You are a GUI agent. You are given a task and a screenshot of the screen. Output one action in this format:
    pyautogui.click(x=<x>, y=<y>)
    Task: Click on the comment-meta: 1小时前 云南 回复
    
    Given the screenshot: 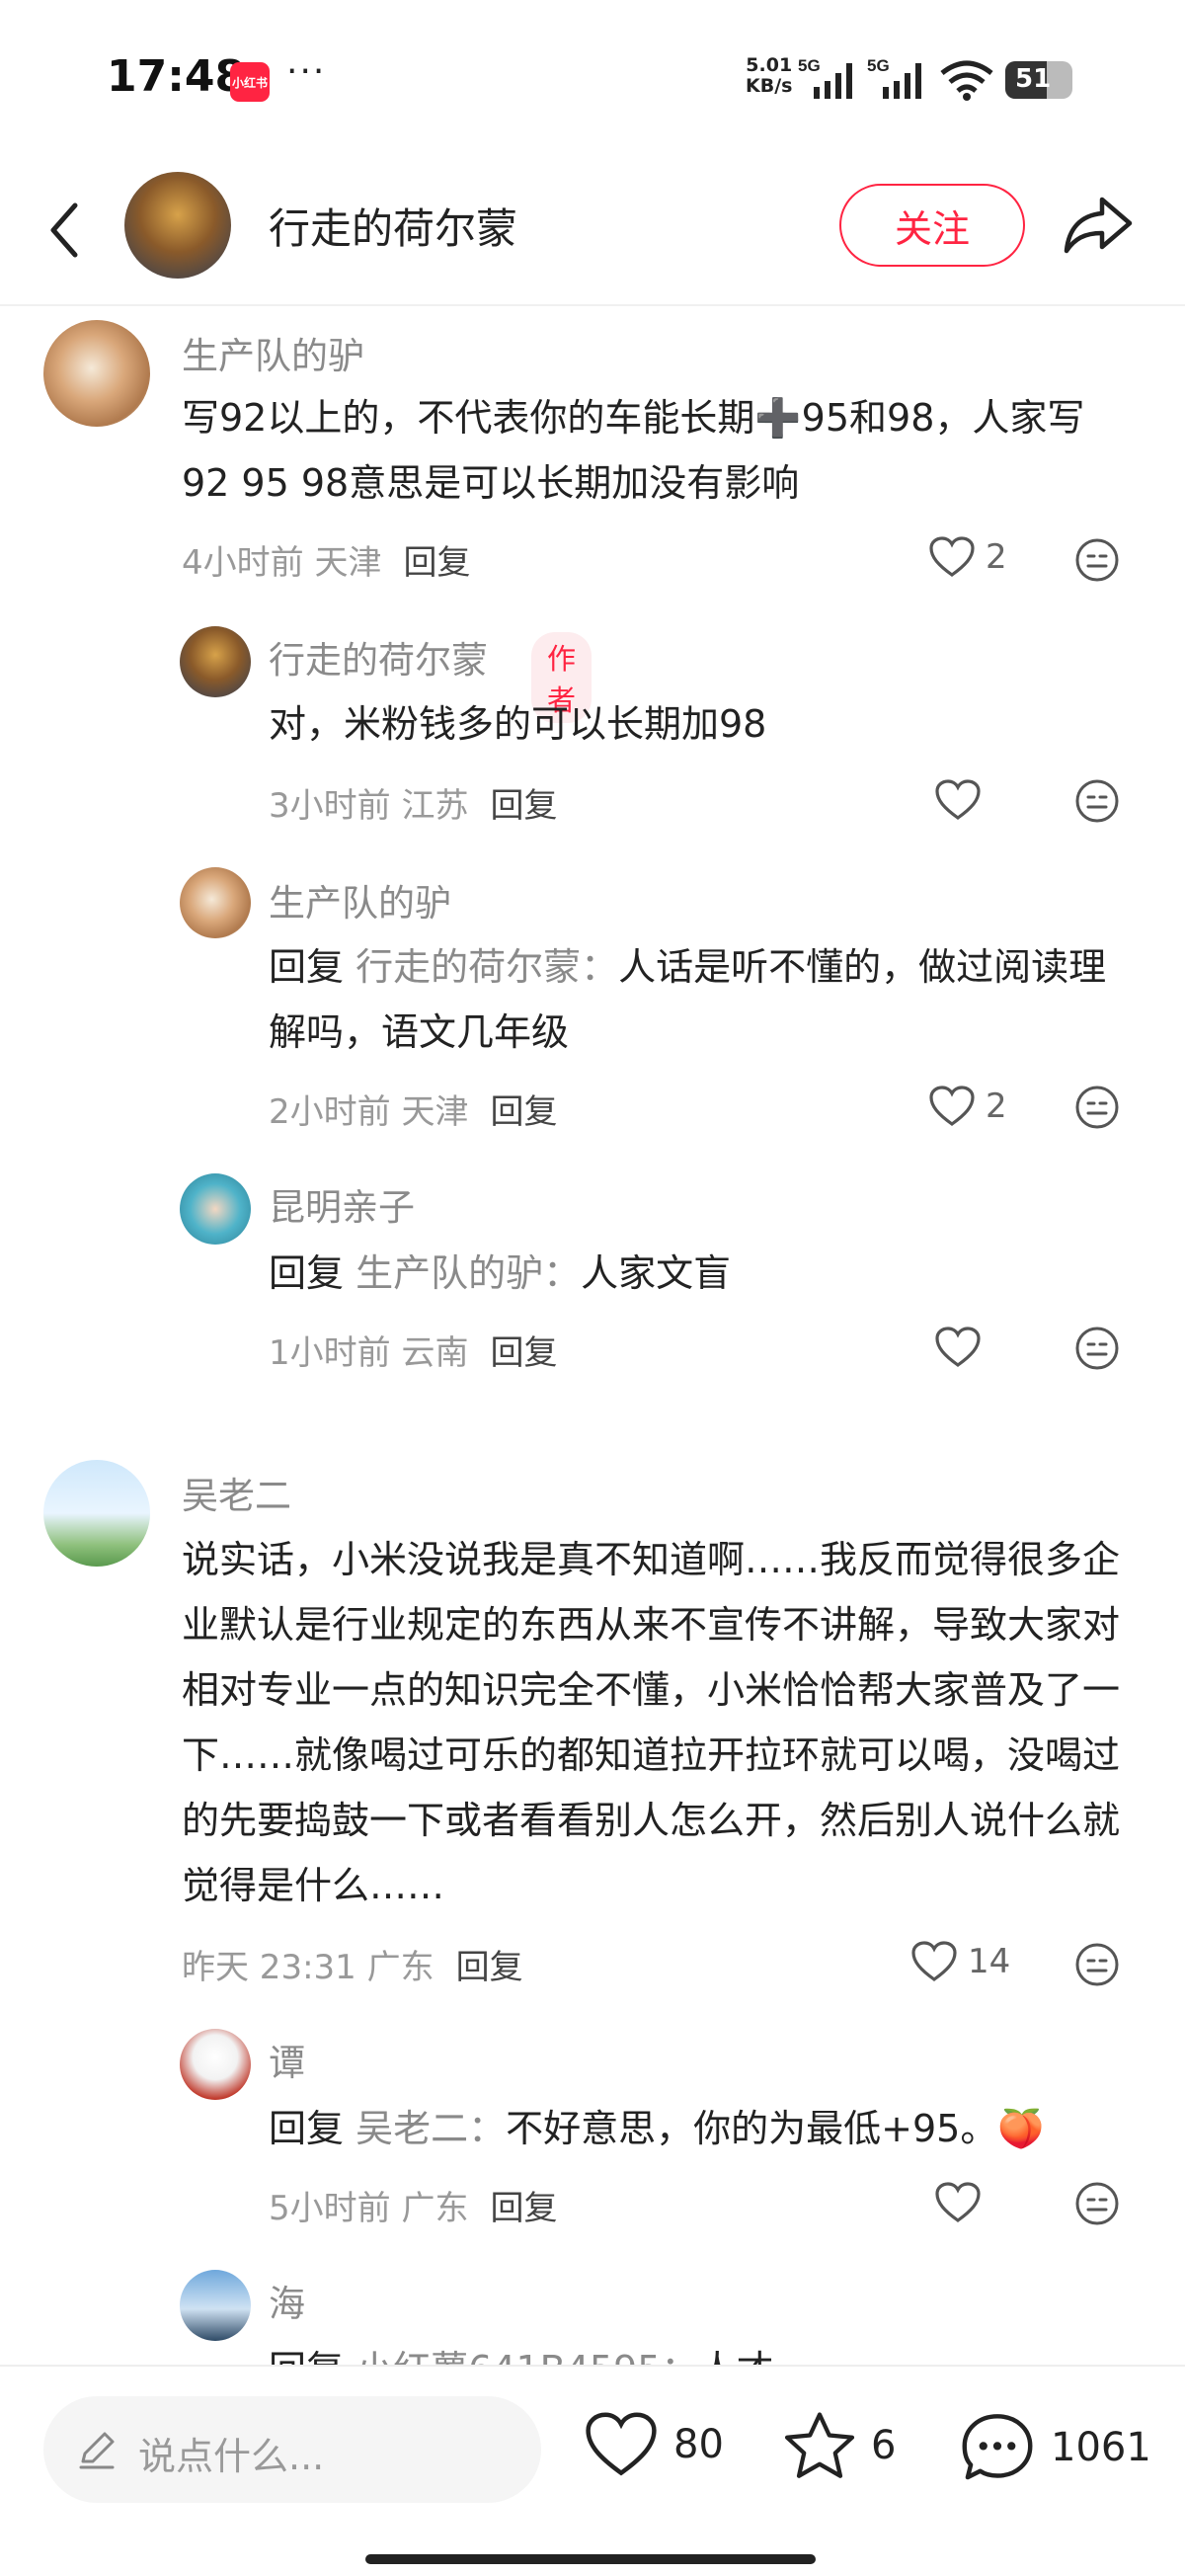 What is the action you would take?
    pyautogui.click(x=414, y=1353)
    